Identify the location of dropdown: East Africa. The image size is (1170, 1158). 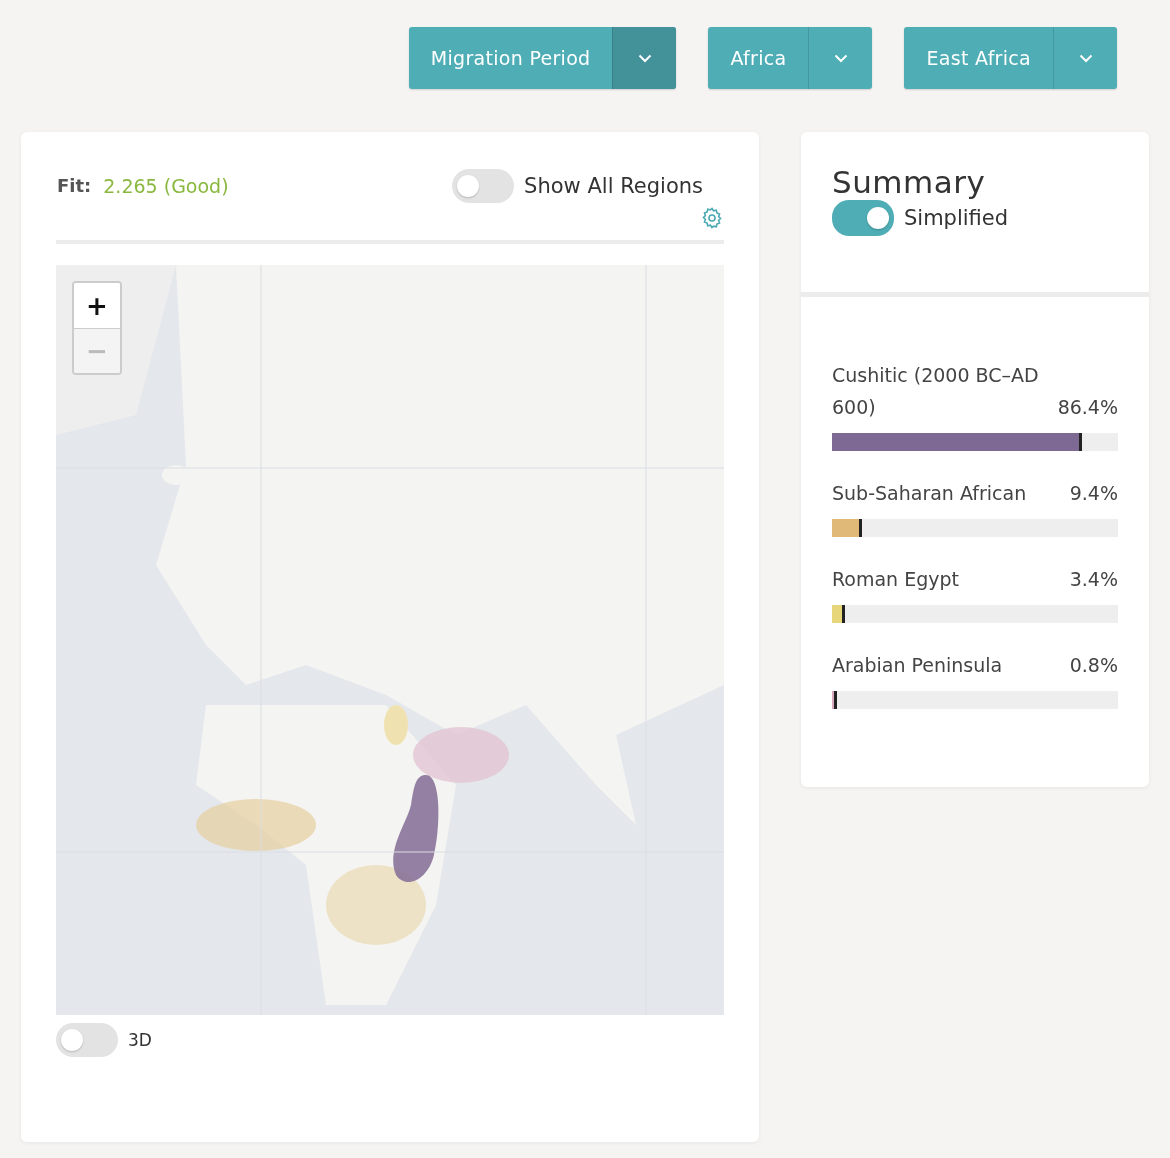
(1010, 58).